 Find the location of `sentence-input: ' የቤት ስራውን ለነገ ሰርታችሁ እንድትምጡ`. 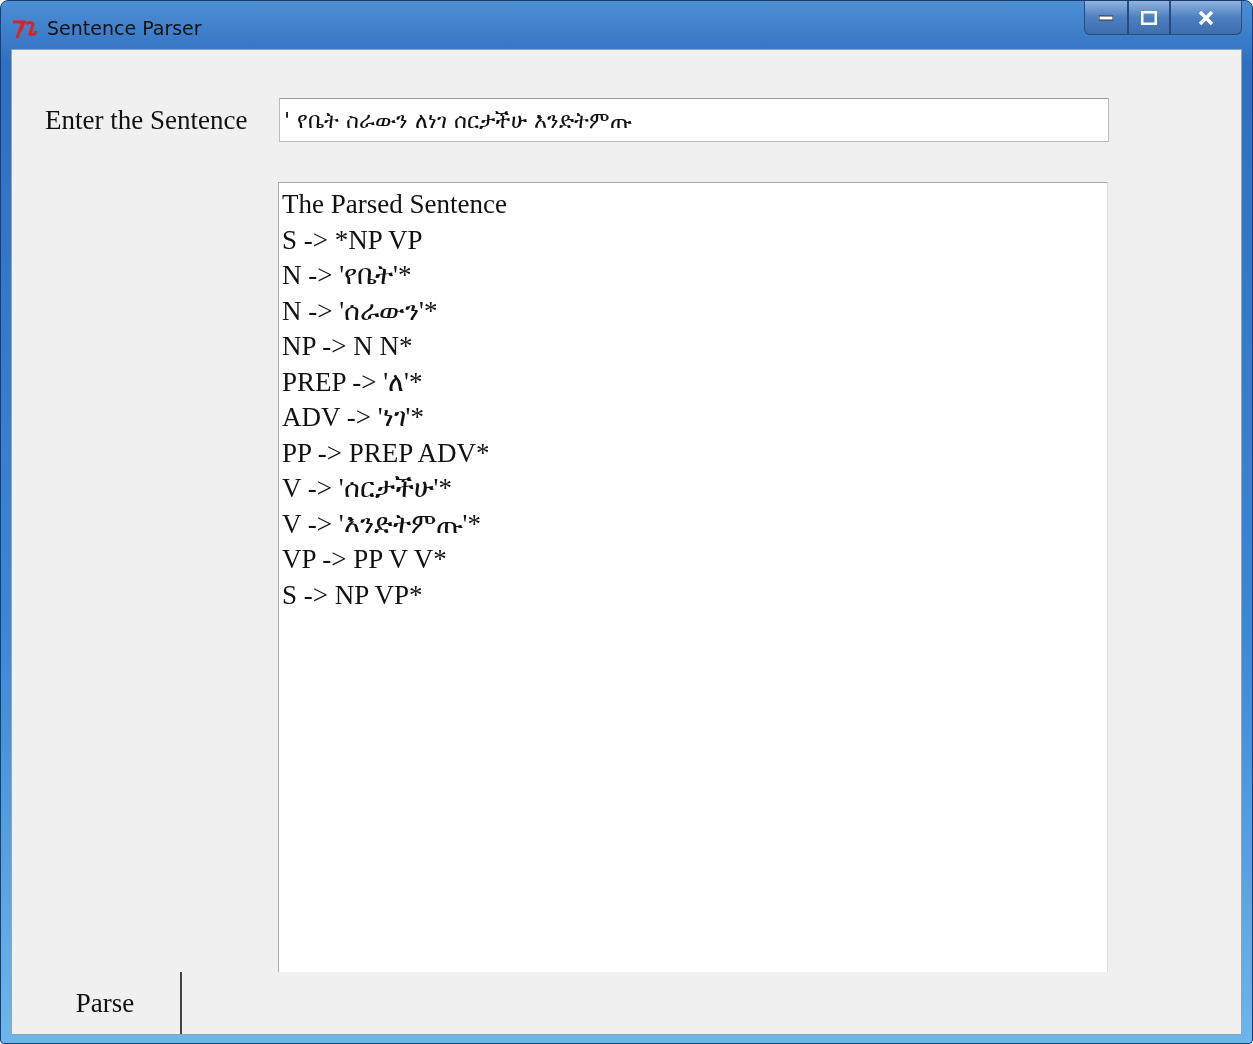

sentence-input: ' የቤት ስራውን ለነገ ሰርታችሁ እንድትምጡ is located at coordinates (694, 120).